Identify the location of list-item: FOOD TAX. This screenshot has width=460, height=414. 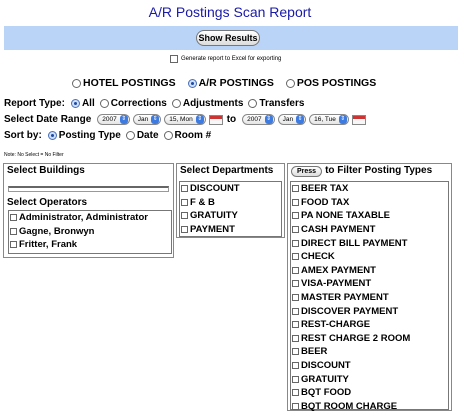
(369, 203).